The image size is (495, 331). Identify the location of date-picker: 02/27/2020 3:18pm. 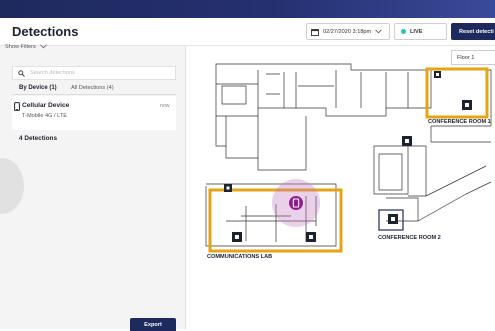
(348, 31).